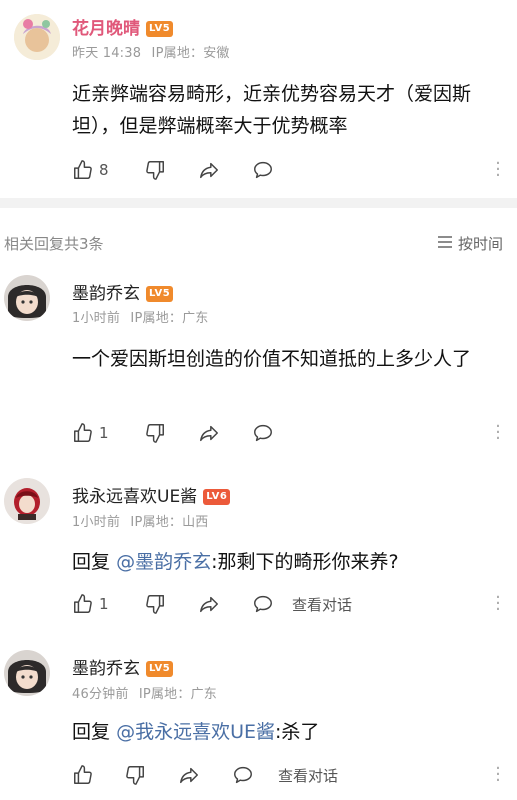  Describe the element at coordinates (272, 110) in the screenshot. I see `comment-content: 近亲弊端容易畸形，近亲优势容易天才（爱因斯坦），但是弊端概率大于优势概率` at that location.